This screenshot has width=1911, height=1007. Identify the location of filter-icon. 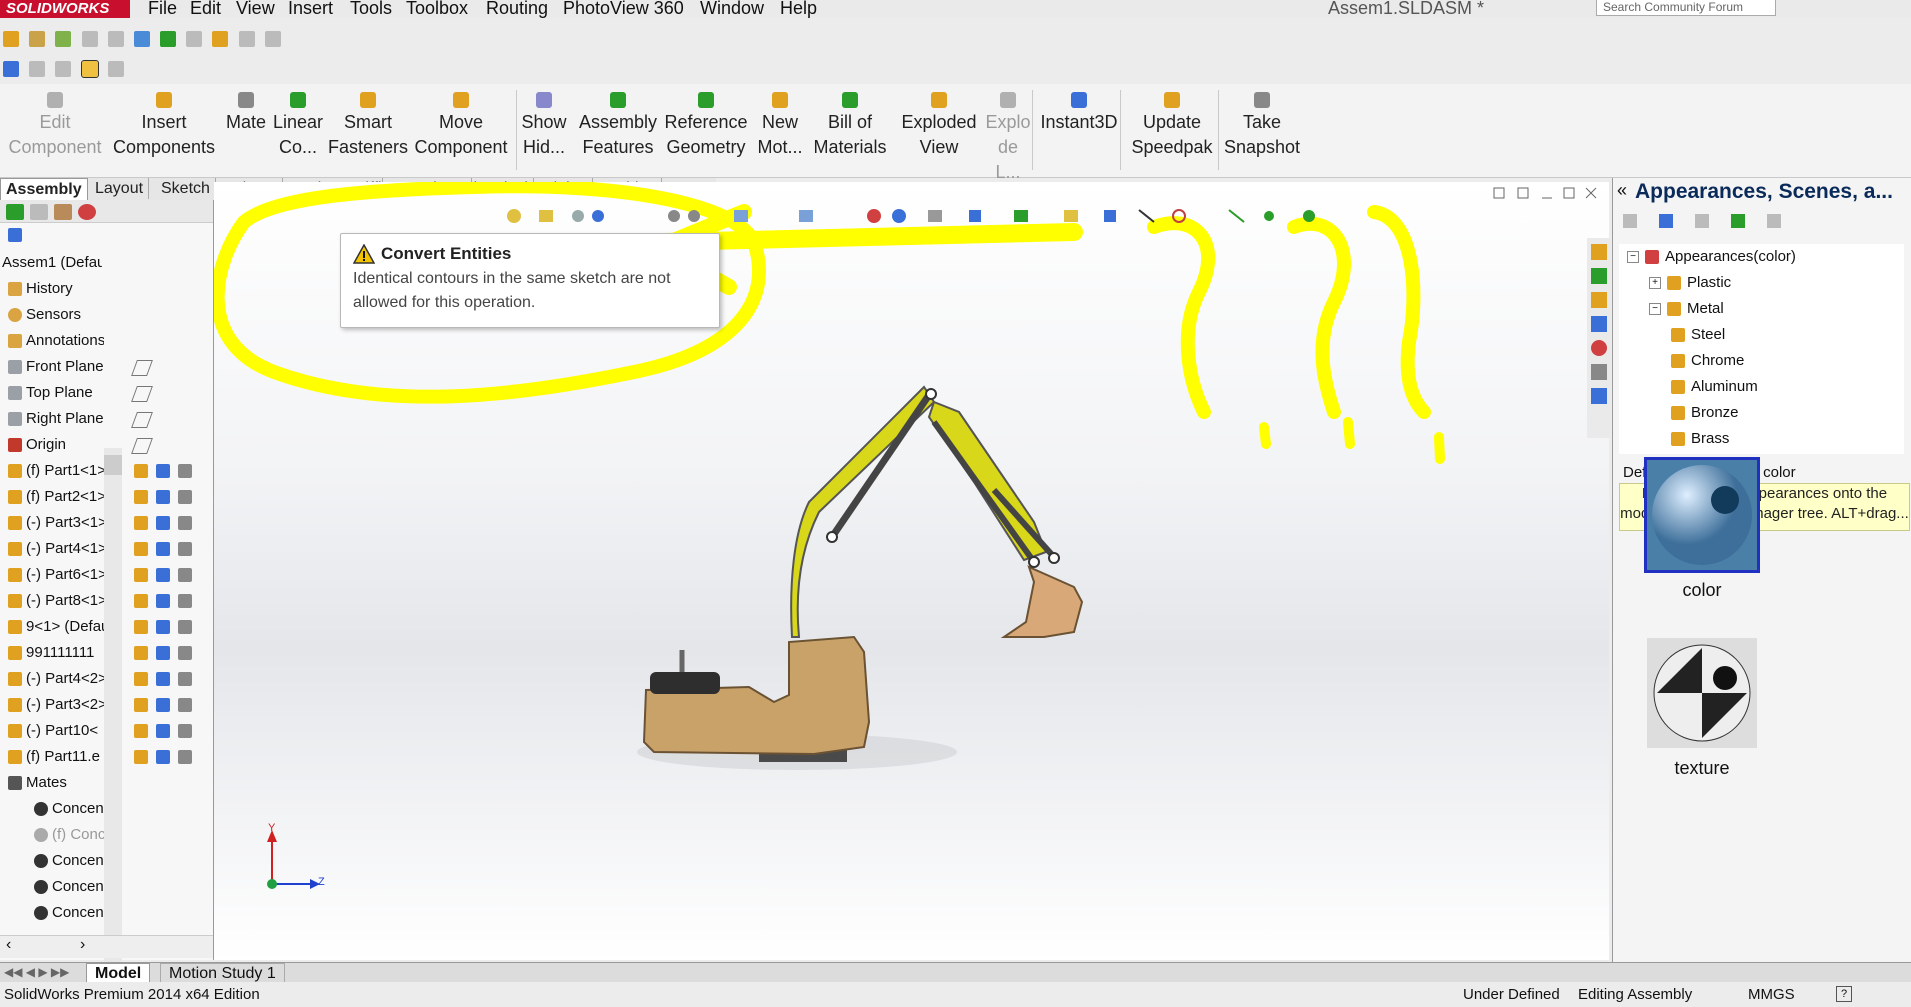
(15, 235).